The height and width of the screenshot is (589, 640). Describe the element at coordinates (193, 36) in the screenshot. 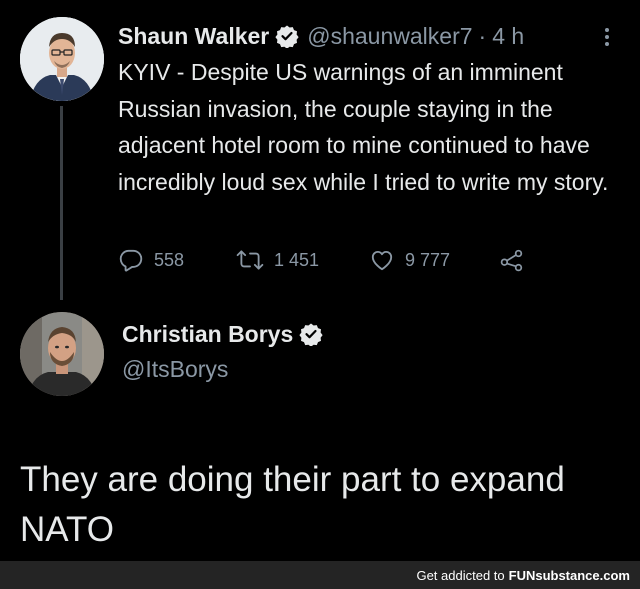

I see `author-name: Shaun Walker` at that location.